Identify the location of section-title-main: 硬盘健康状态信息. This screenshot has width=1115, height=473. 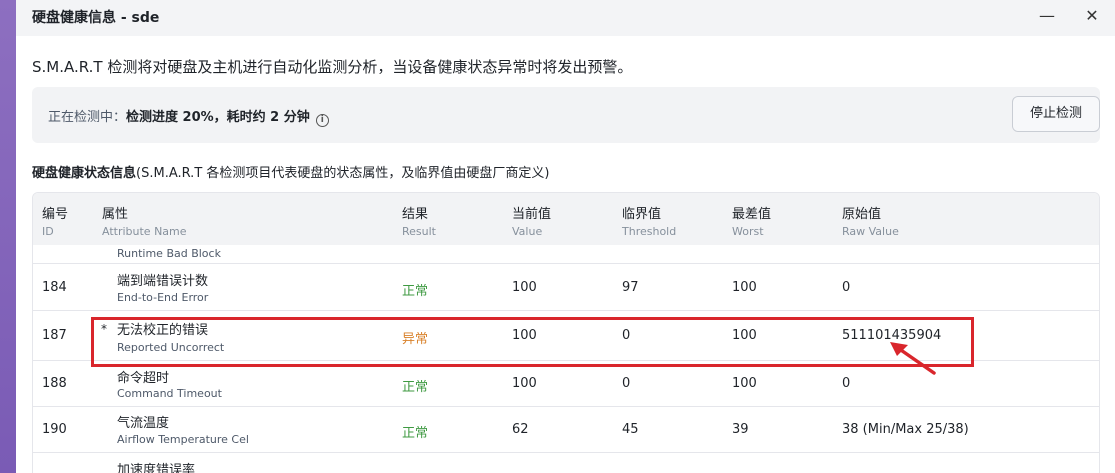
(84, 173).